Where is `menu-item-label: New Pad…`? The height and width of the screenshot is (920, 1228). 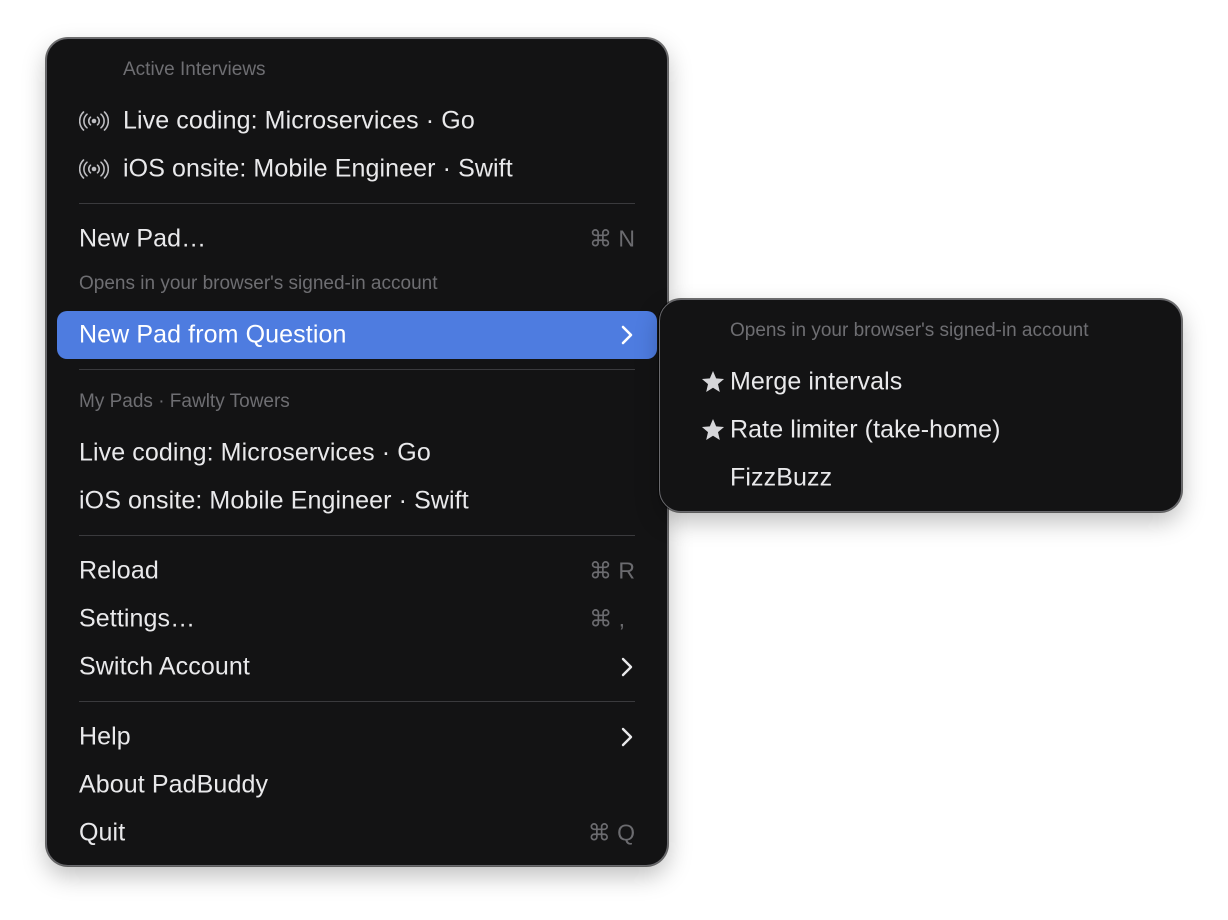 menu-item-label: New Pad… is located at coordinates (143, 238).